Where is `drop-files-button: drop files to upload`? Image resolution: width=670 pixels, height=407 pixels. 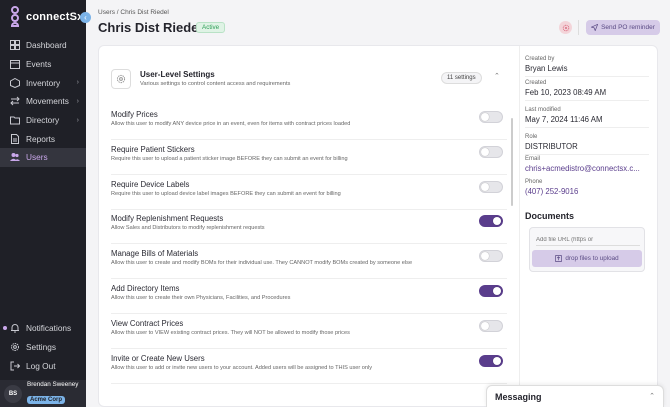 drop-files-button: drop files to upload is located at coordinates (587, 258).